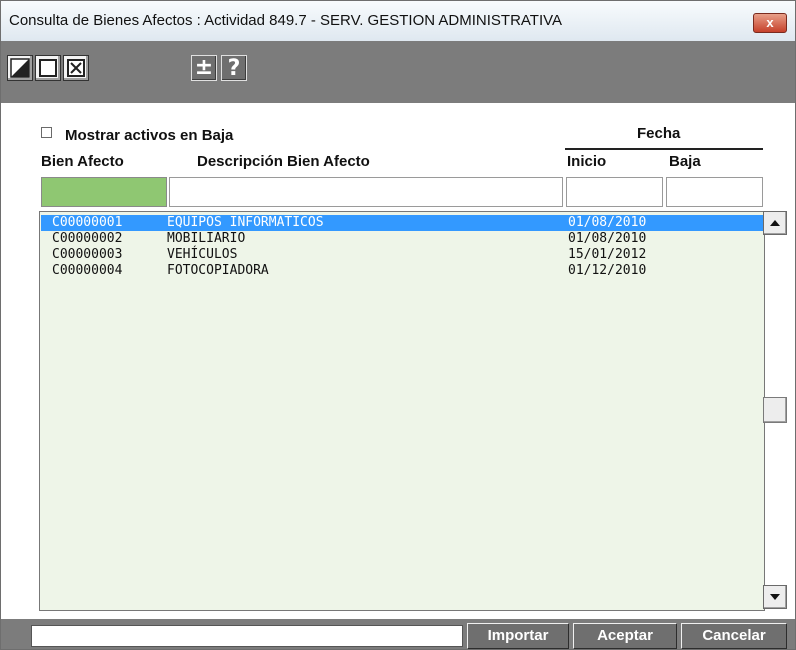 The height and width of the screenshot is (650, 796). What do you see at coordinates (607, 270) in the screenshot?
I see `cell-start-date: 01/12/2010` at bounding box center [607, 270].